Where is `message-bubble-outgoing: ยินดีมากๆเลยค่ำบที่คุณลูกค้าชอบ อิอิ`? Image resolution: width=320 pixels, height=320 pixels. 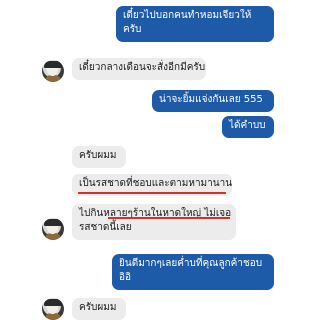
message-bubble-outgoing: ยินดีมากๆเลยค่ำบที่คุณลูกค้าชอบ อิอิ is located at coordinates (193, 272).